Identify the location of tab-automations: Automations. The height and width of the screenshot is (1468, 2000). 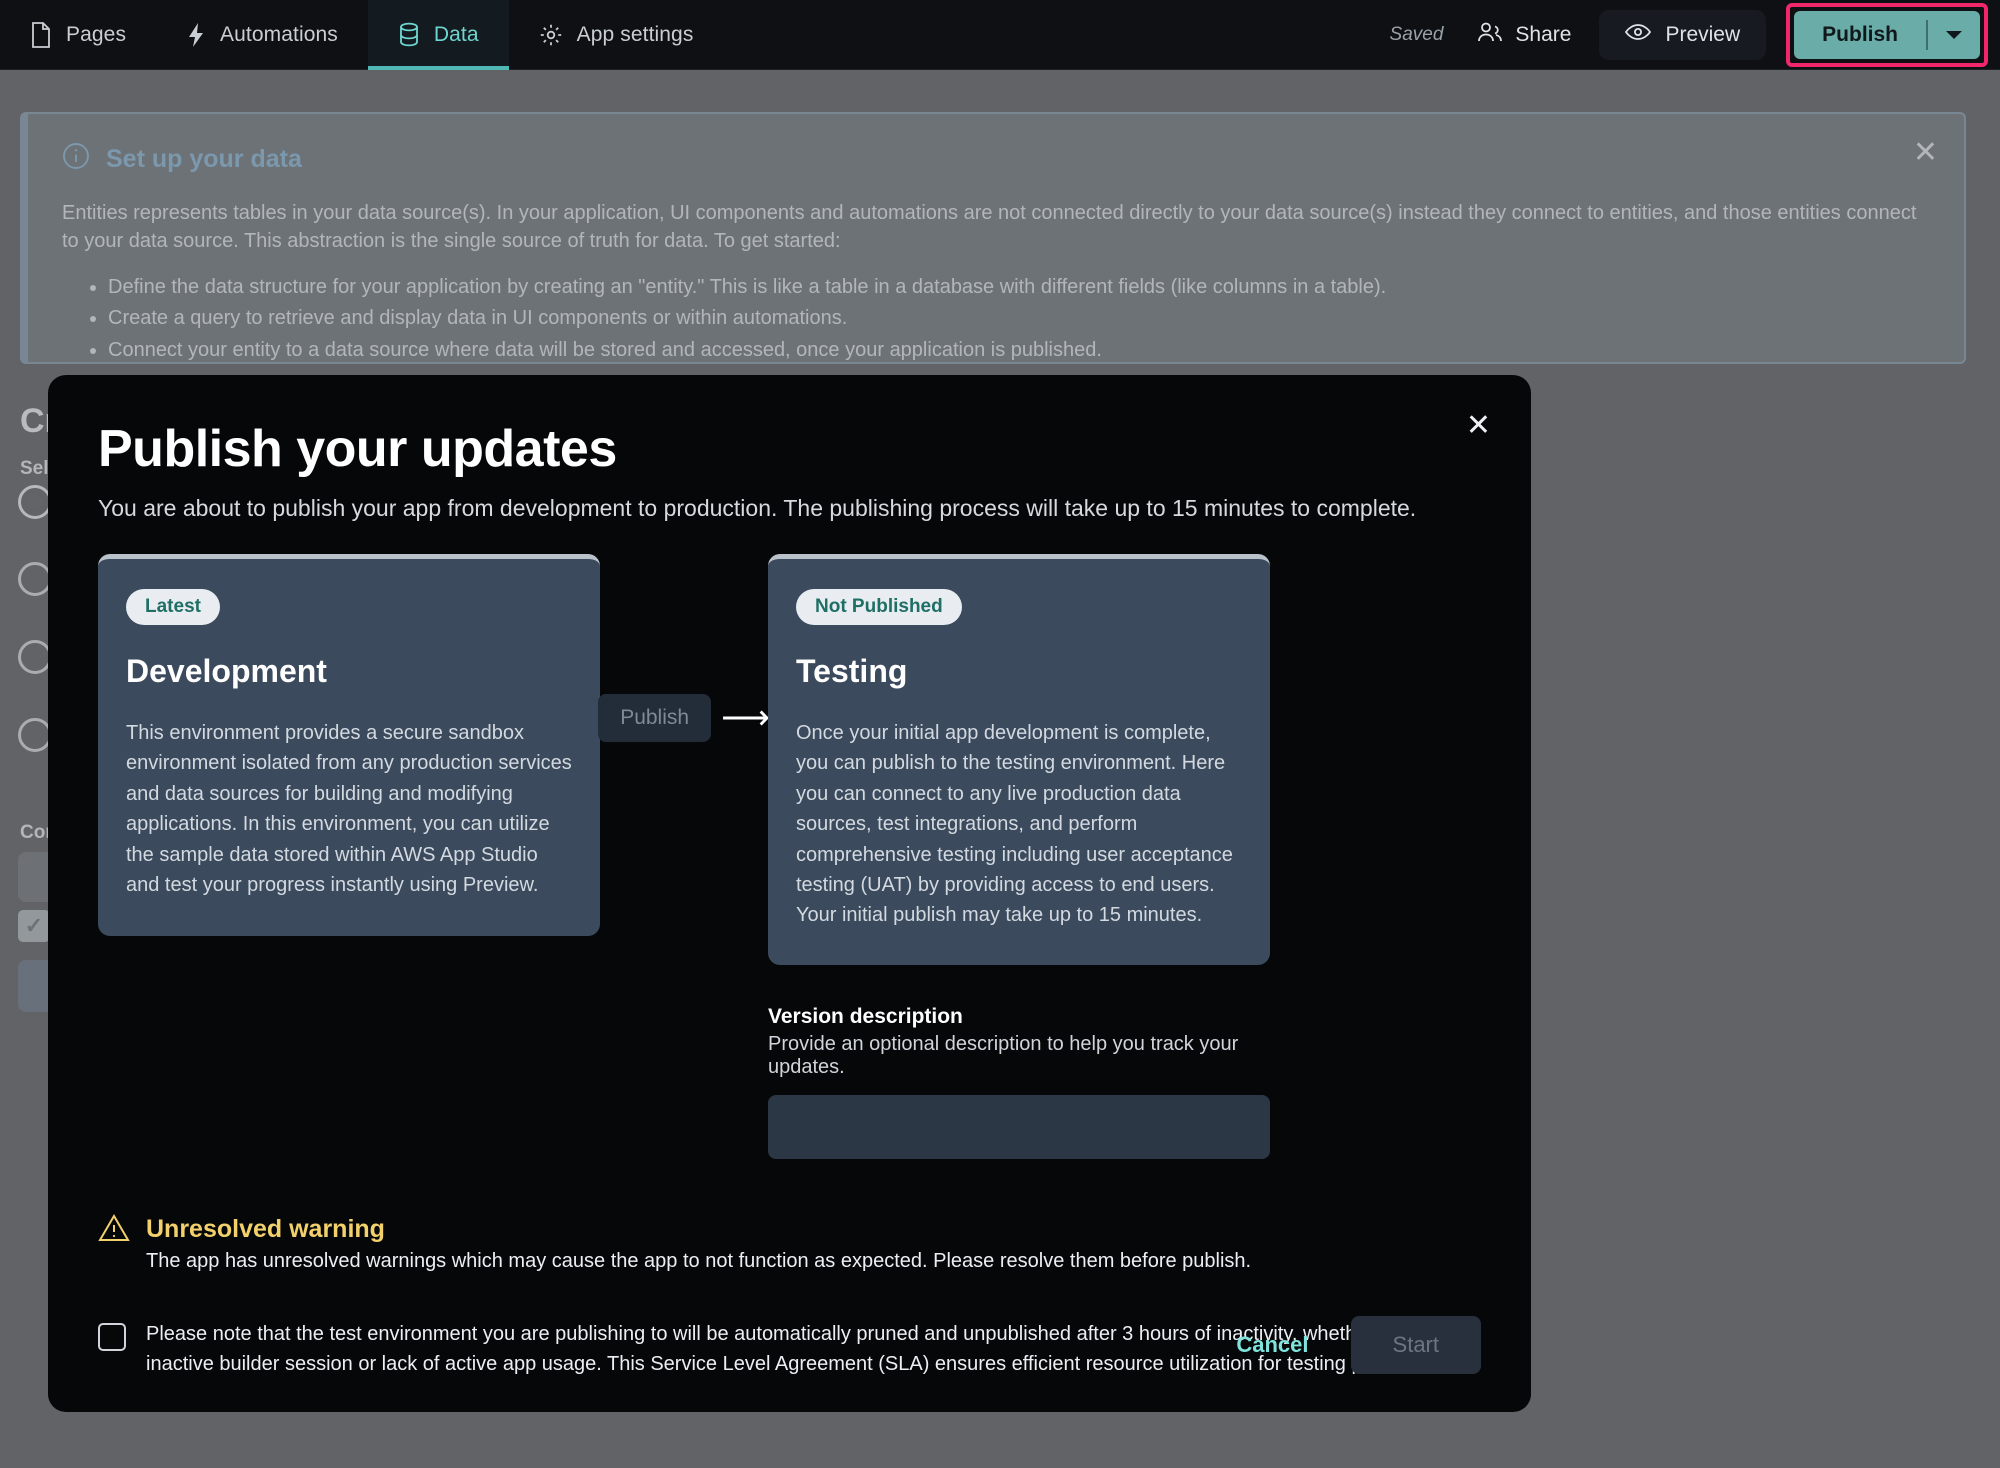
(262, 35).